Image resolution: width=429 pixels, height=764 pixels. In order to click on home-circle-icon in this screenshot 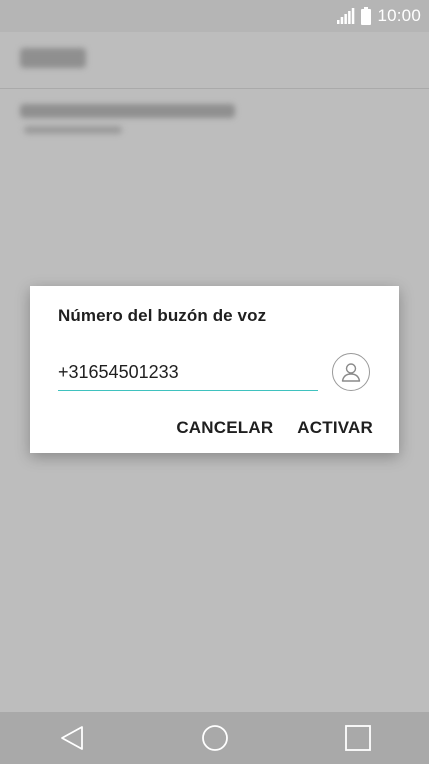, I will do `click(214, 738)`.